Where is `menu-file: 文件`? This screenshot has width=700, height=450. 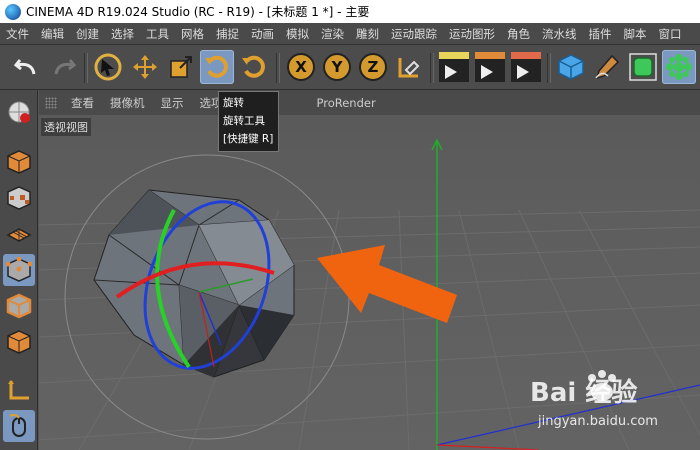
menu-file: 文件 is located at coordinates (17, 34).